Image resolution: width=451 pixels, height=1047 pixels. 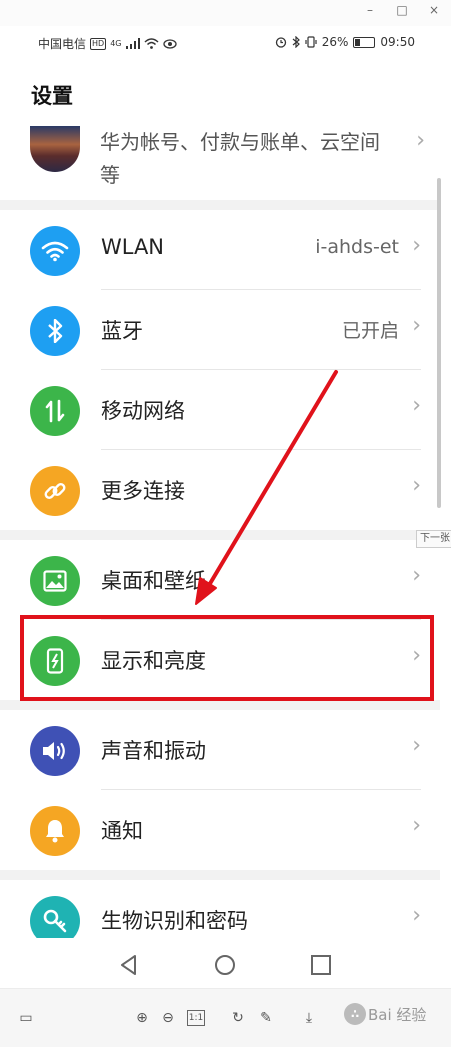 What do you see at coordinates (168, 1018) in the screenshot?
I see `zoom-out-icon: ⊖` at bounding box center [168, 1018].